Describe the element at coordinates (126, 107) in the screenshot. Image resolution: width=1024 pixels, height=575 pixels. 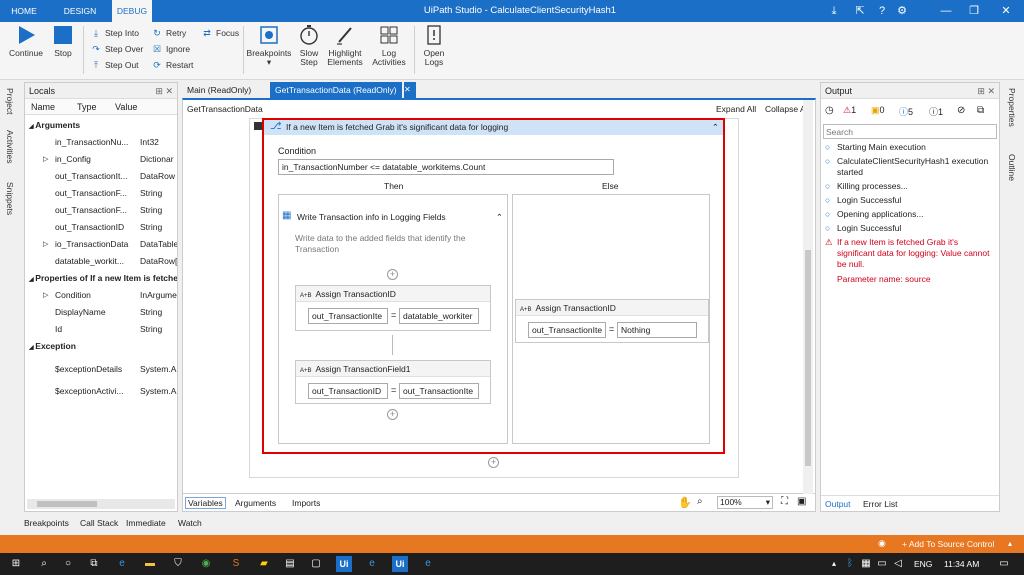
I see `column-value: Value` at that location.